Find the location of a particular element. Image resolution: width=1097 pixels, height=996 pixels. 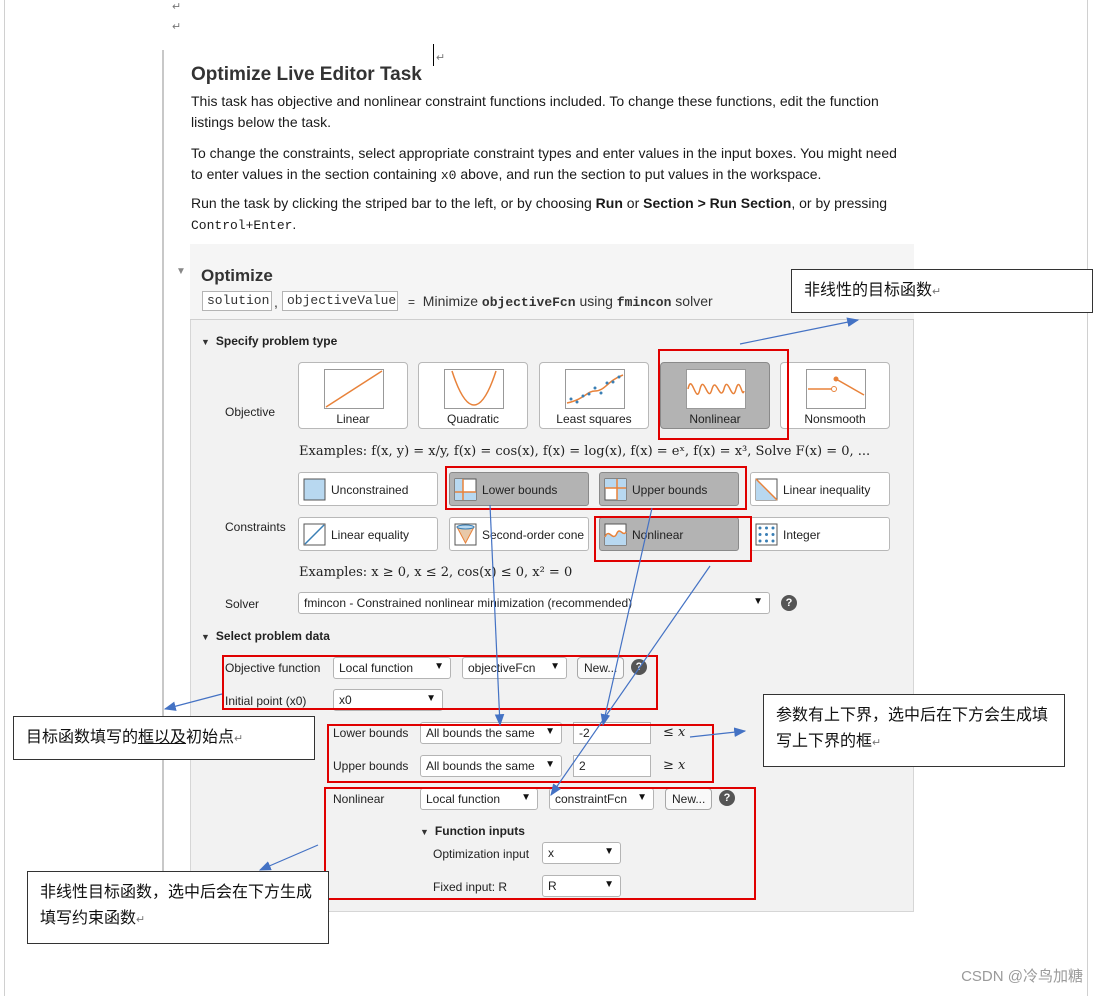

note-nonlinear-constraint: 非线性目标函数，选中后会在下方生成填写约束函数↵ is located at coordinates (178, 907).